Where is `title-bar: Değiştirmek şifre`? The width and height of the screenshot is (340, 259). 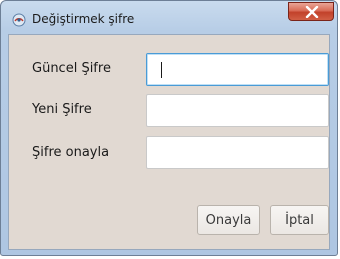 title-bar: Değiştirmek şifre is located at coordinates (169, 18).